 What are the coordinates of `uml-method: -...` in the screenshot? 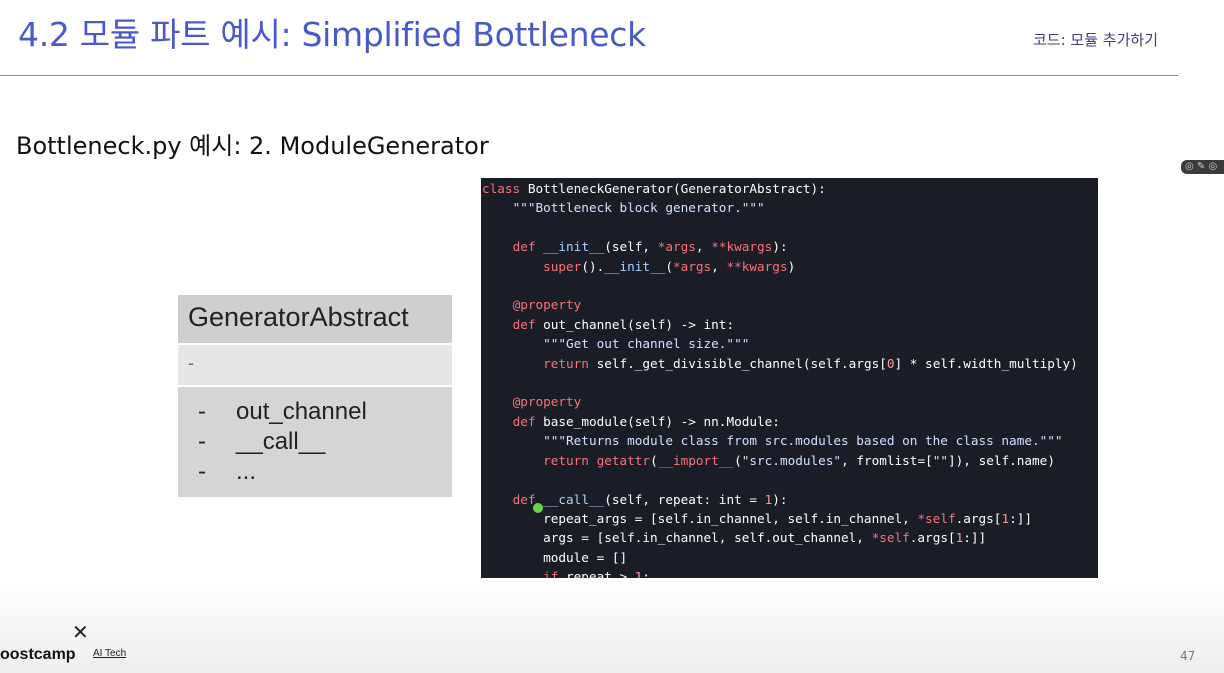 It's located at (325, 472).